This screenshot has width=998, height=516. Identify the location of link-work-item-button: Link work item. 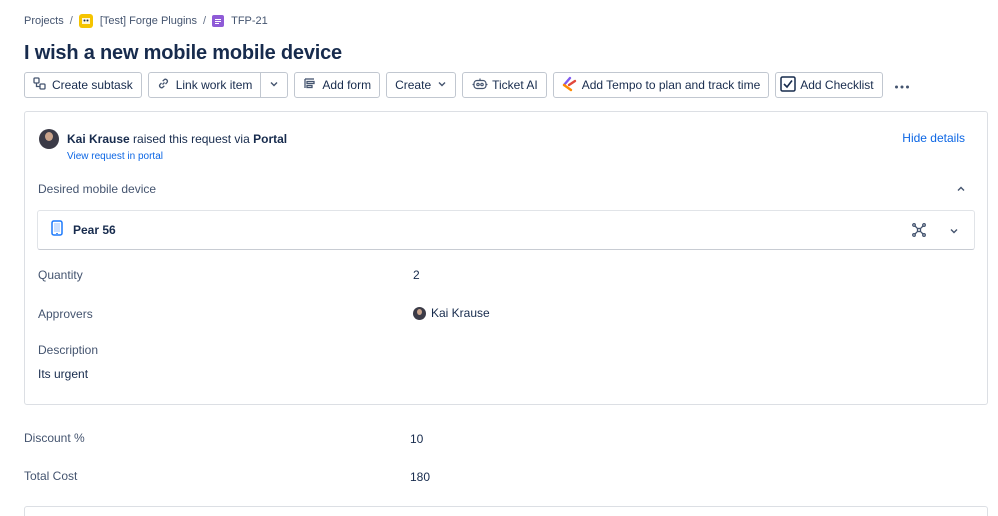
(205, 85).